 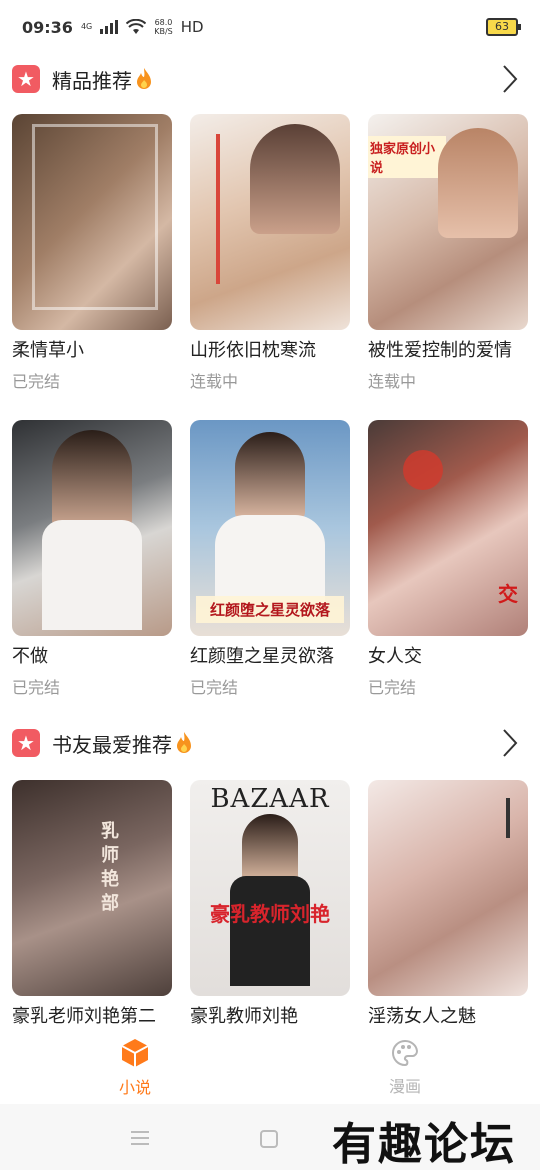 What do you see at coordinates (192, 27) in the screenshot?
I see `hd-indicator: HD` at bounding box center [192, 27].